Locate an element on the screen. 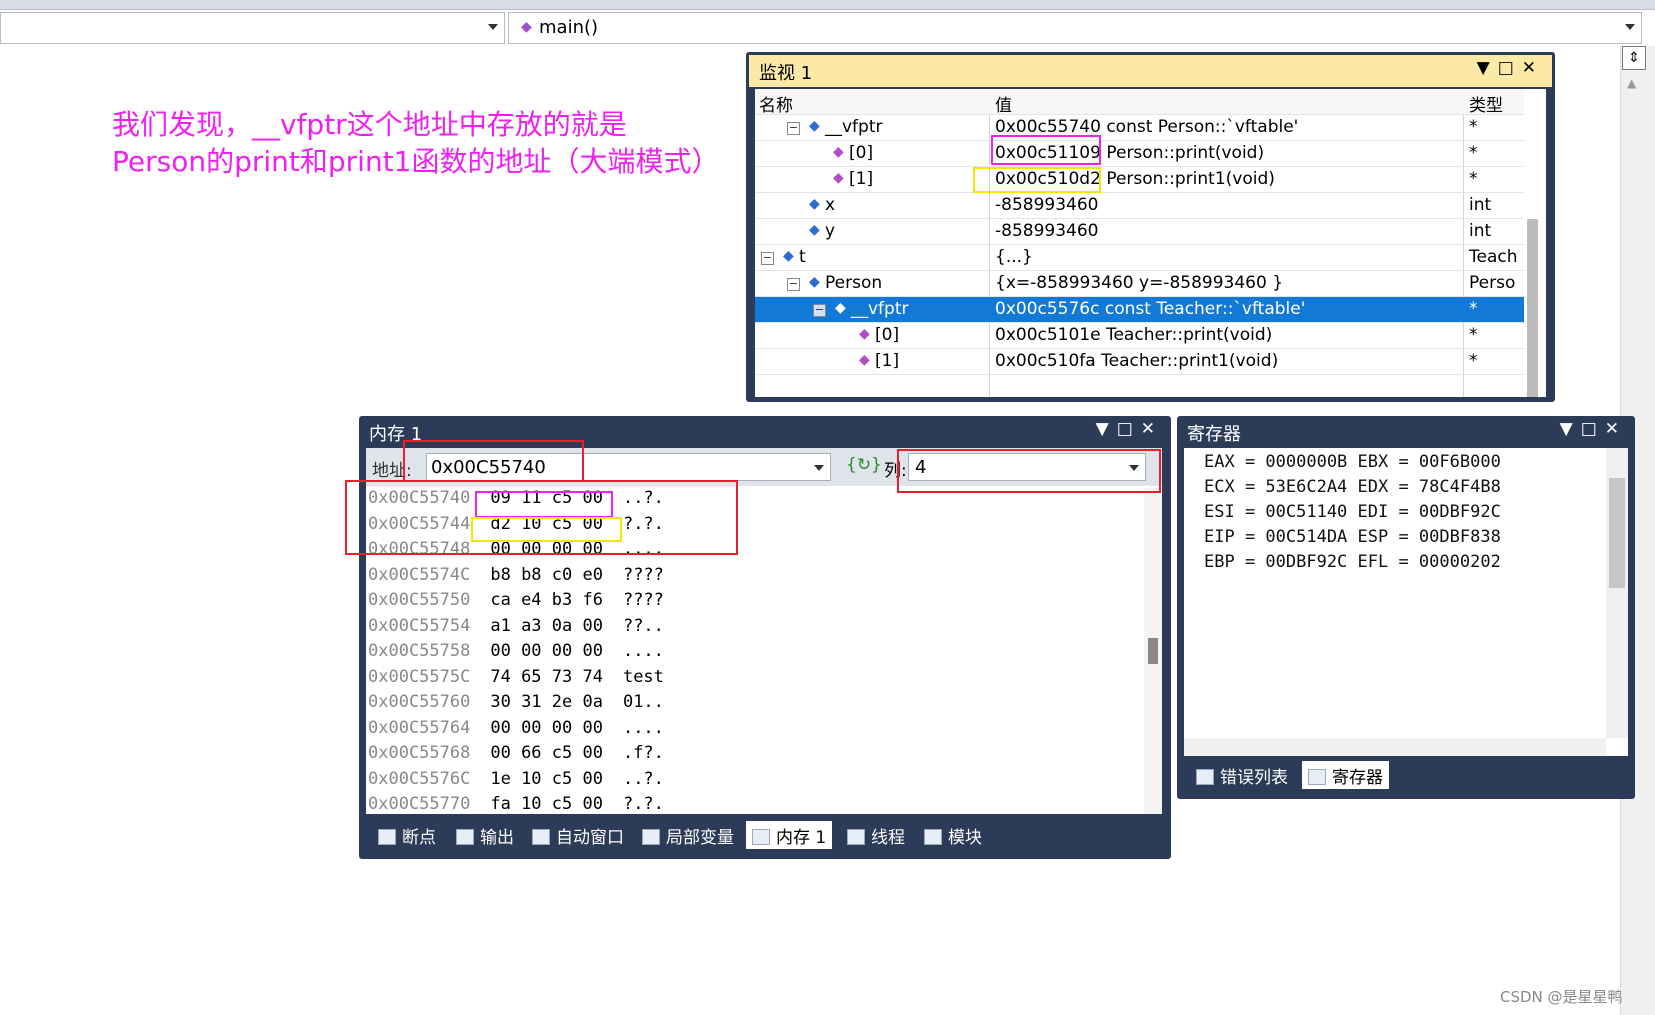 The image size is (1655, 1015). memory-line: 0x00C55768 00 66 c5 00 .f?. is located at coordinates (516, 755).